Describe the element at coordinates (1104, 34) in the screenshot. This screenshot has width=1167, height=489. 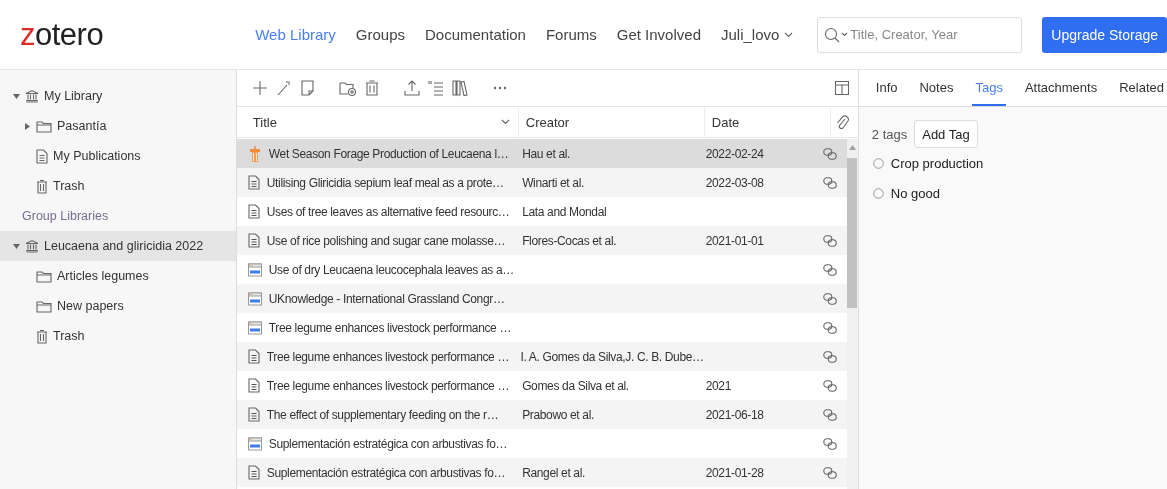
I see `upgrade-button: Upgrade Storage` at that location.